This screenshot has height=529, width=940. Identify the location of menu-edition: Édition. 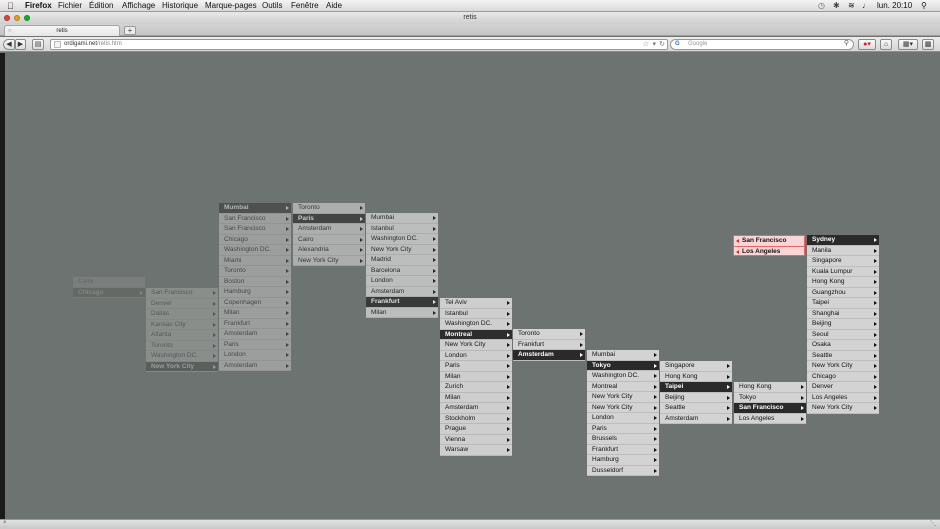
(101, 6).